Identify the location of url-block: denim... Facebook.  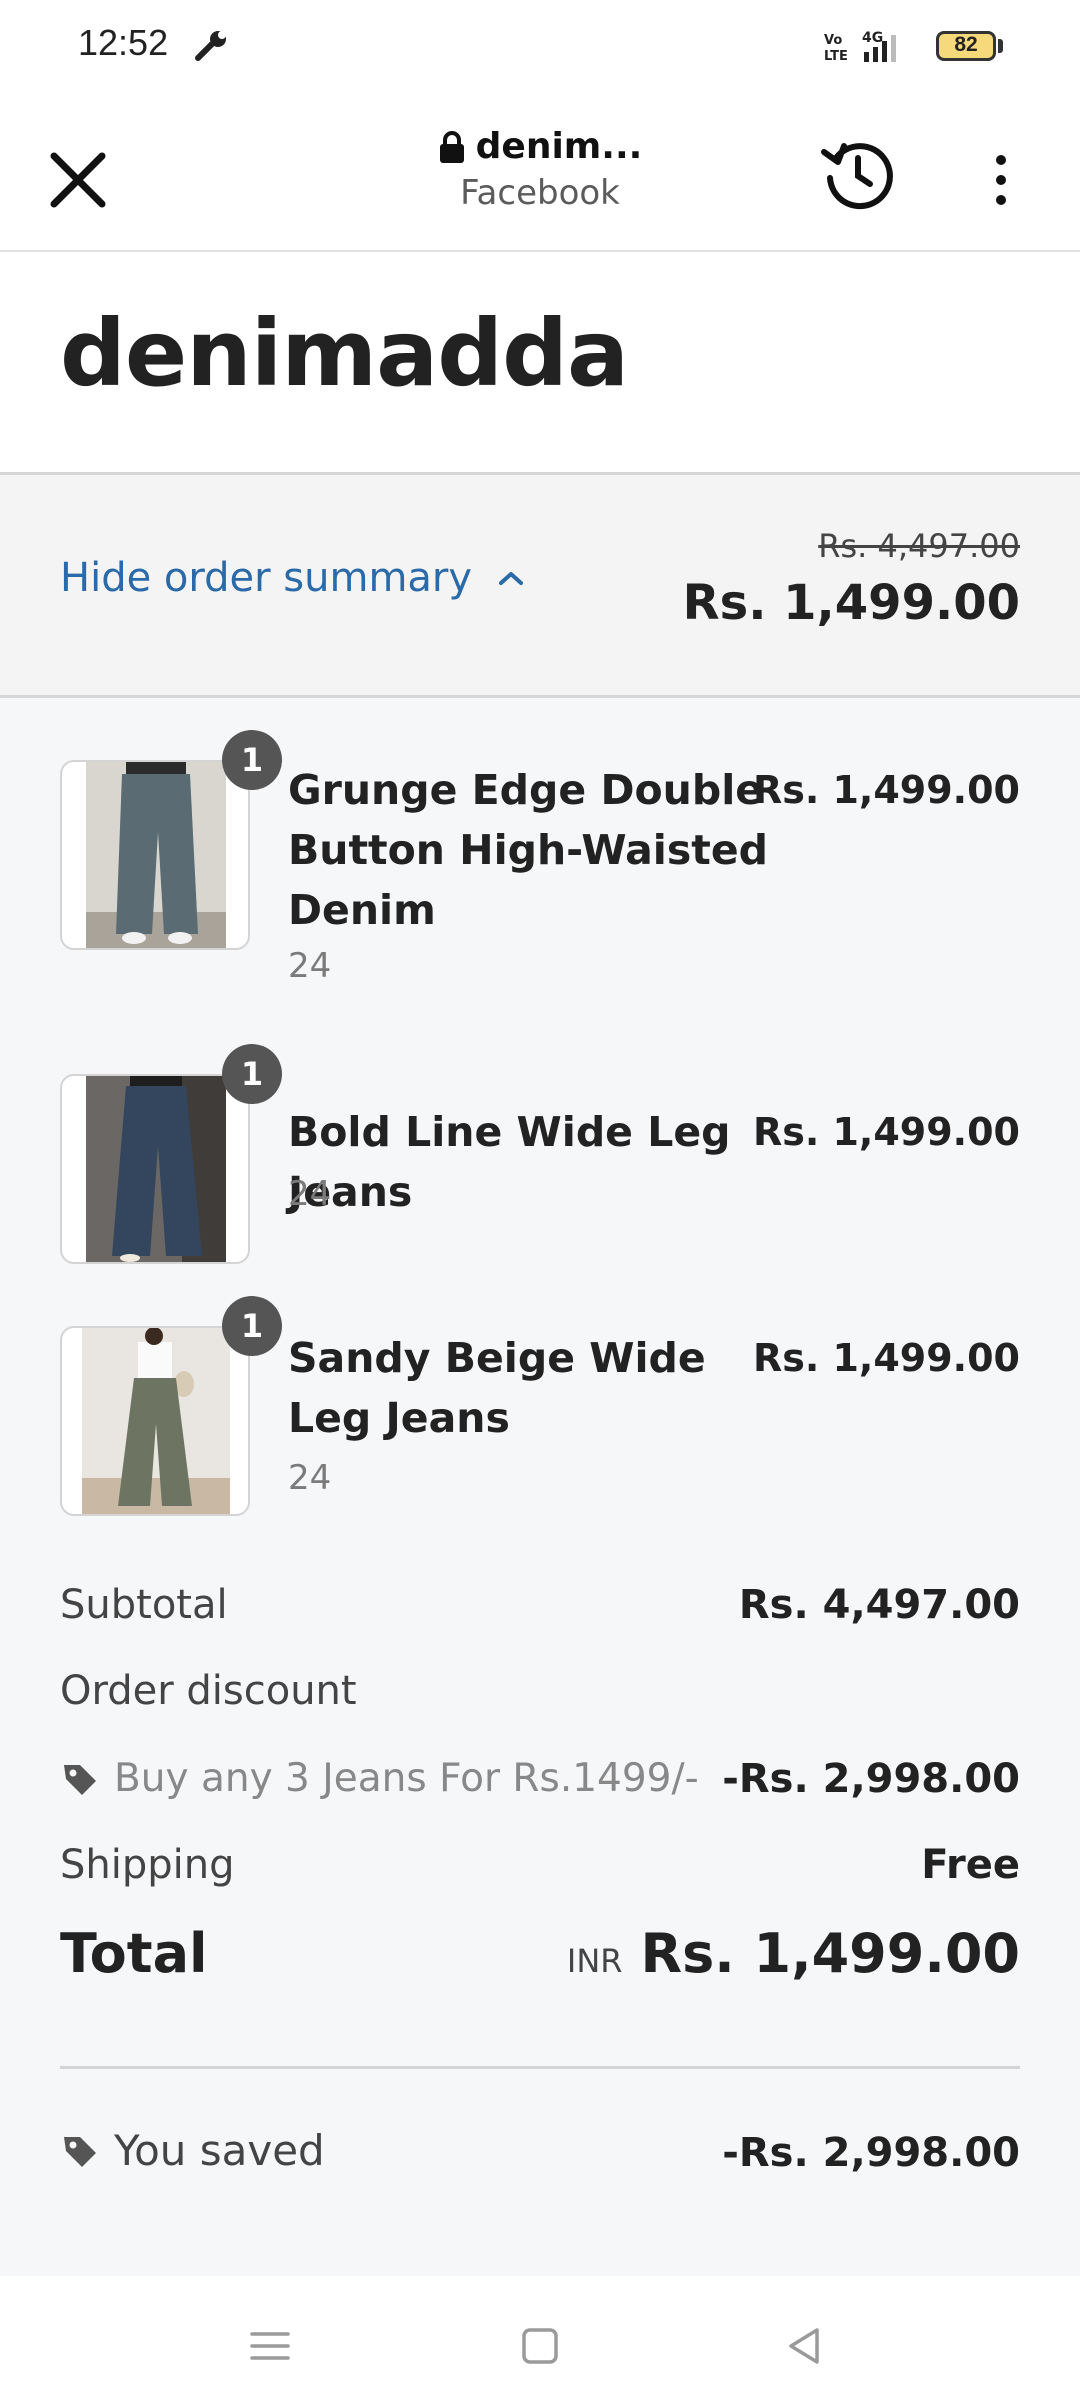
(540, 169).